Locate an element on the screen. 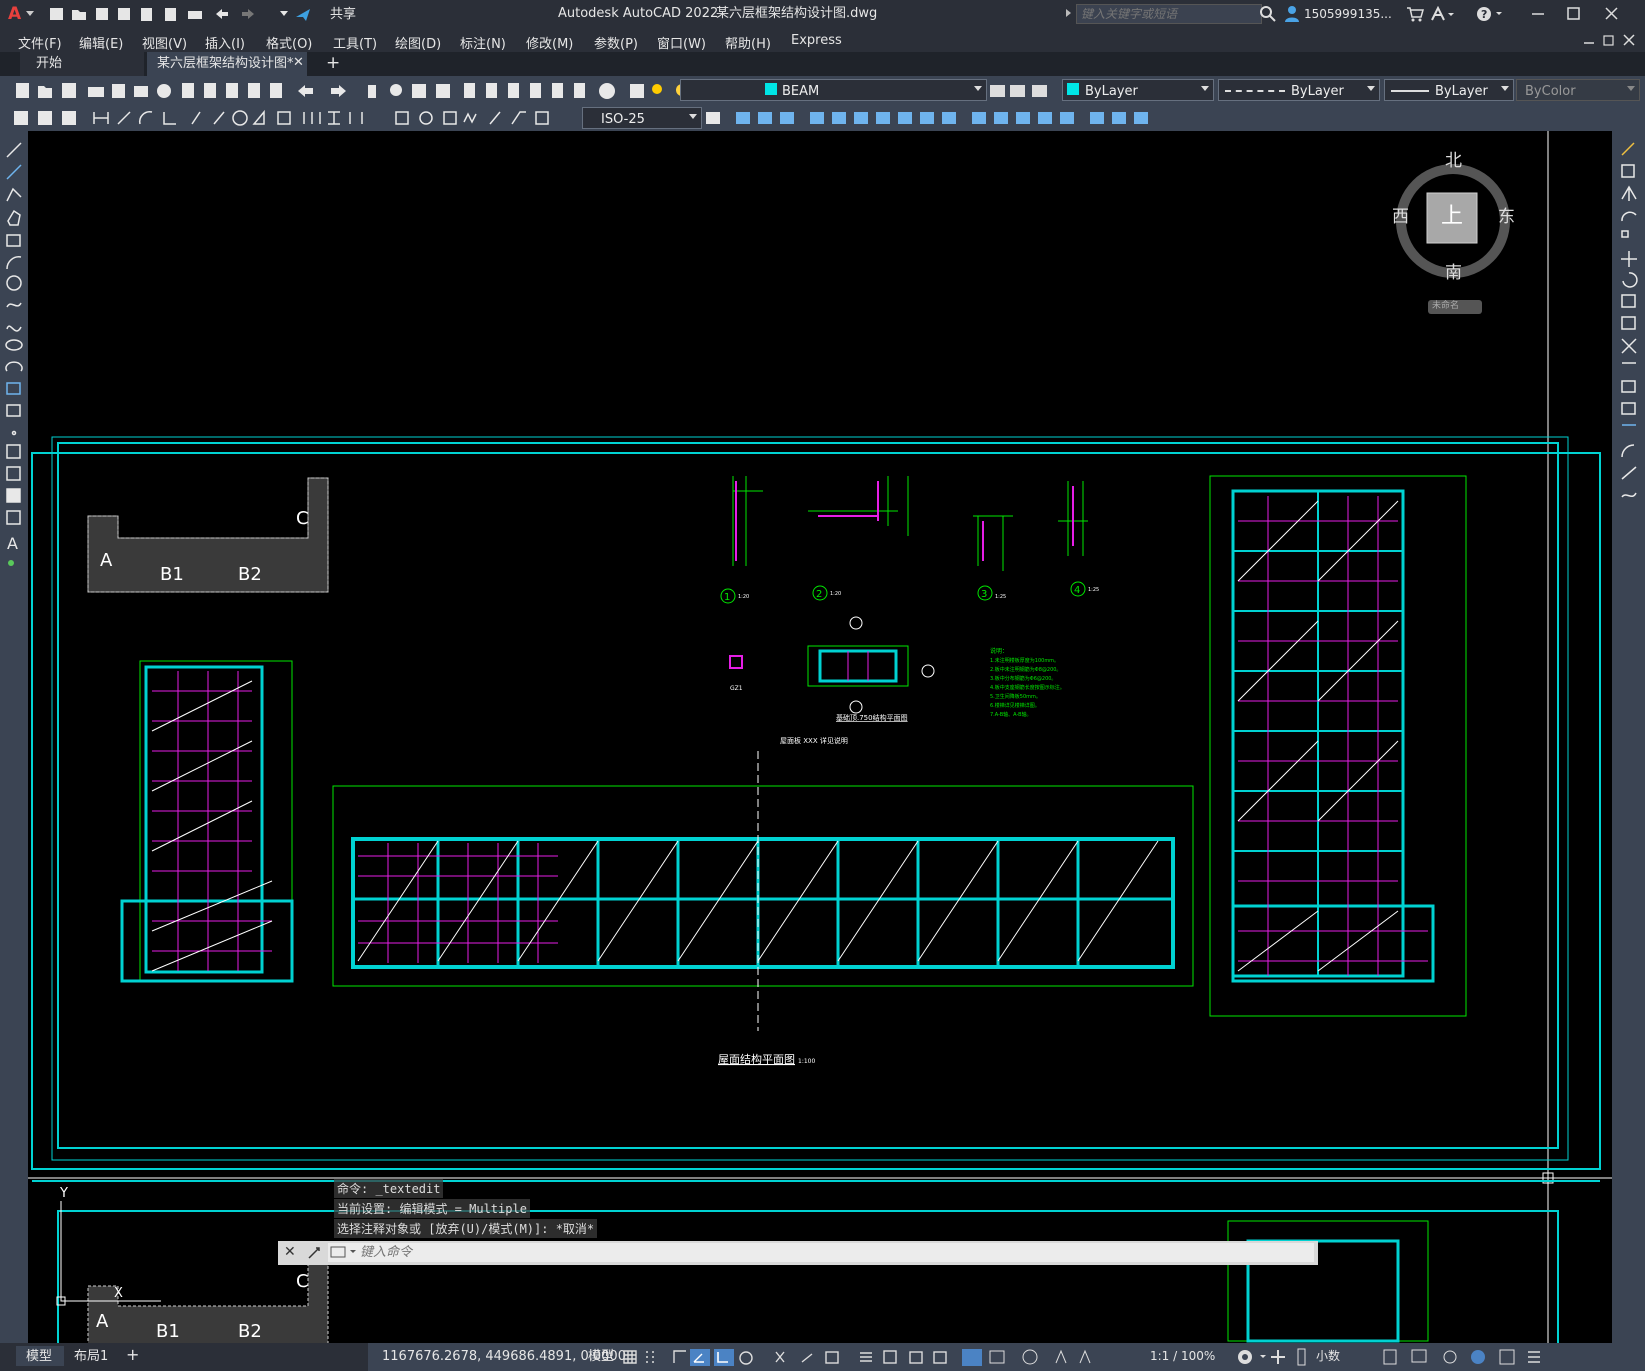 The image size is (1645, 1371). polyline-icon is located at coordinates (14, 194).